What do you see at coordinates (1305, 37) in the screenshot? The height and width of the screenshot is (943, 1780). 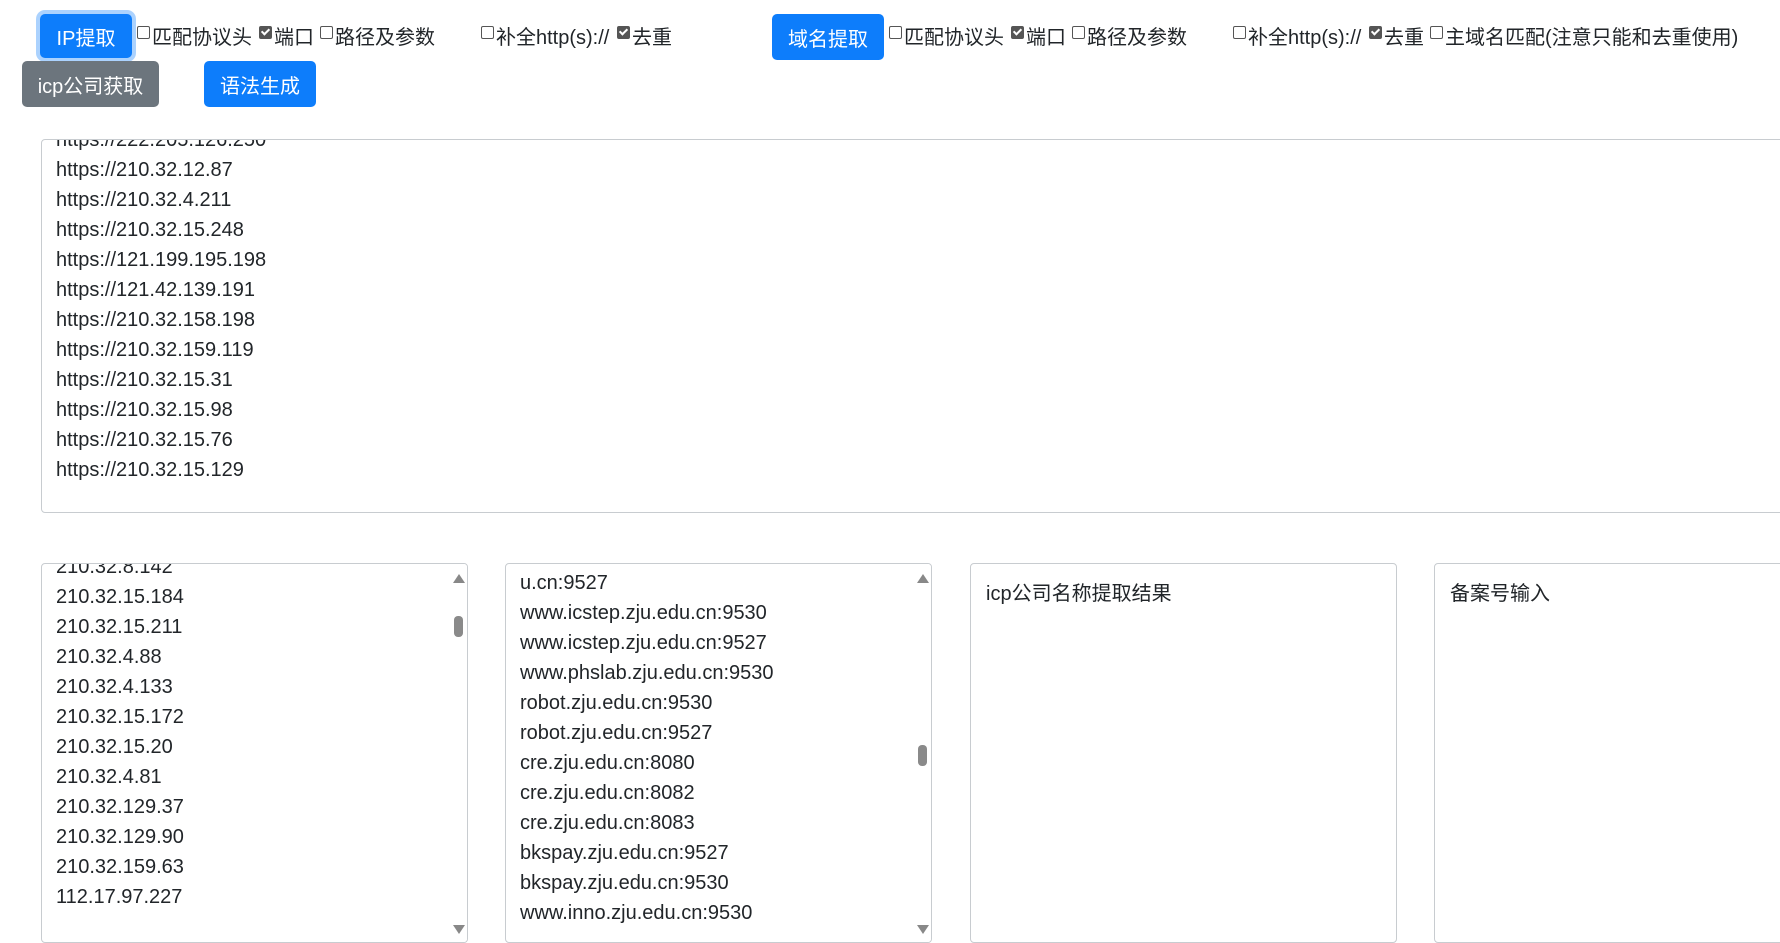 I see `domain-complete-http-label: 补全http(s)://` at bounding box center [1305, 37].